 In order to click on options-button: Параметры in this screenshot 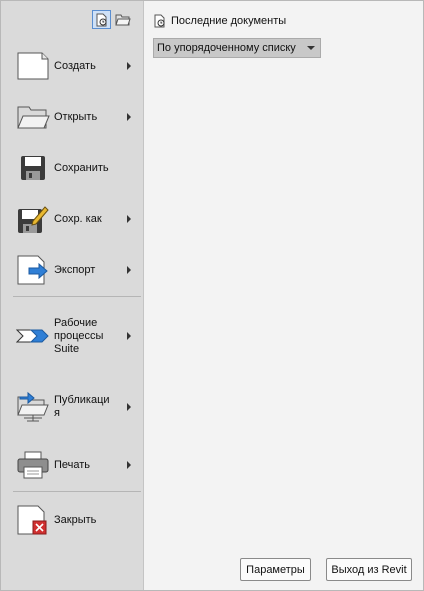, I will do `click(275, 569)`.